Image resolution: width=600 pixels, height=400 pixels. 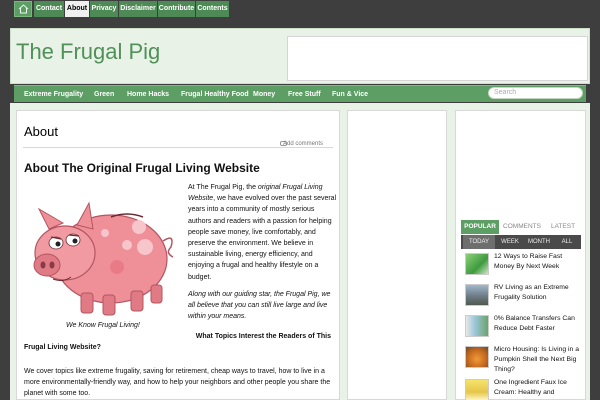 What do you see at coordinates (215, 94) in the screenshot?
I see `mainnav-frugal-healthy-food: Frugal Healthy Food` at bounding box center [215, 94].